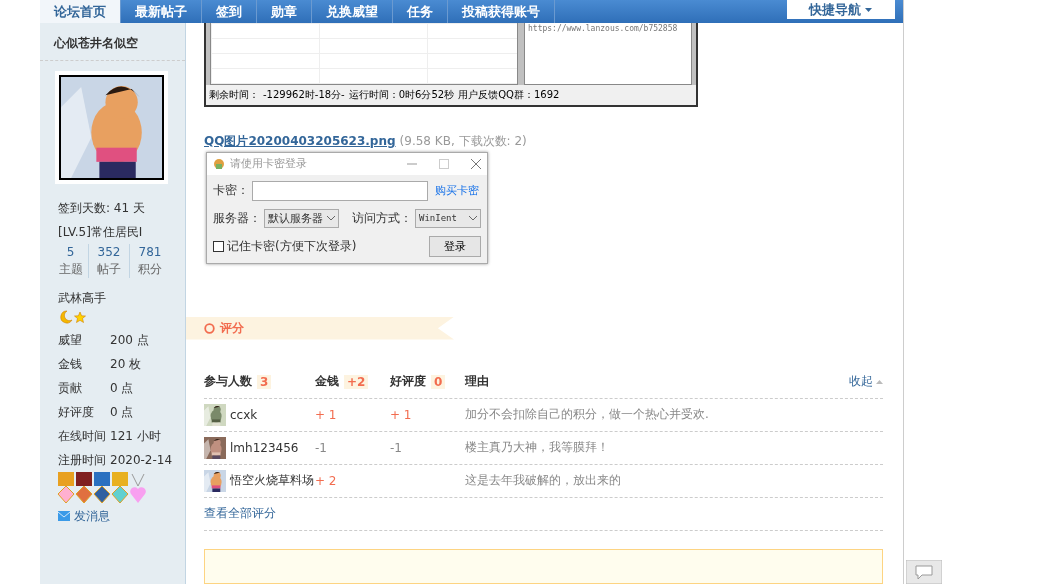 This screenshot has height=584, width=1040. What do you see at coordinates (76, 412) in the screenshot?
I see `info-label: 好评度` at bounding box center [76, 412].